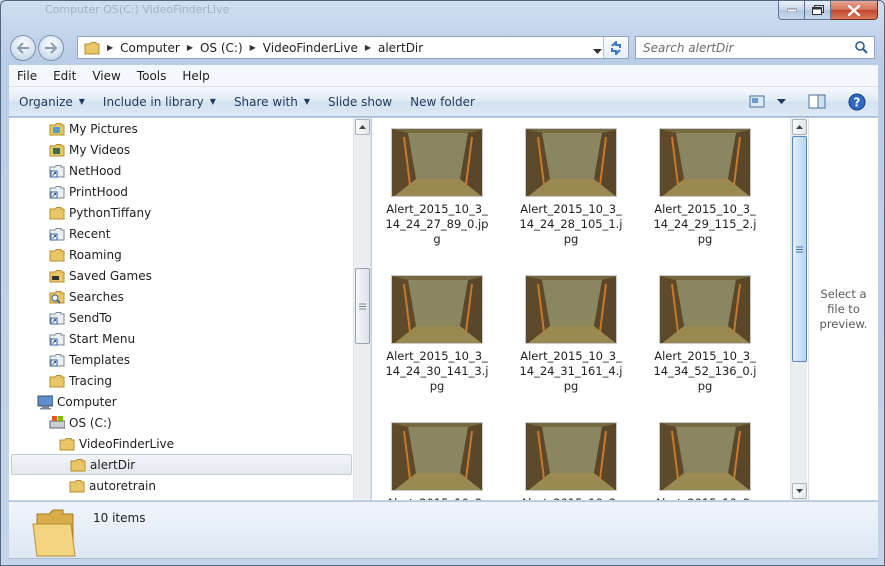 This screenshot has height=566, width=885. I want to click on change-view-button, so click(757, 101).